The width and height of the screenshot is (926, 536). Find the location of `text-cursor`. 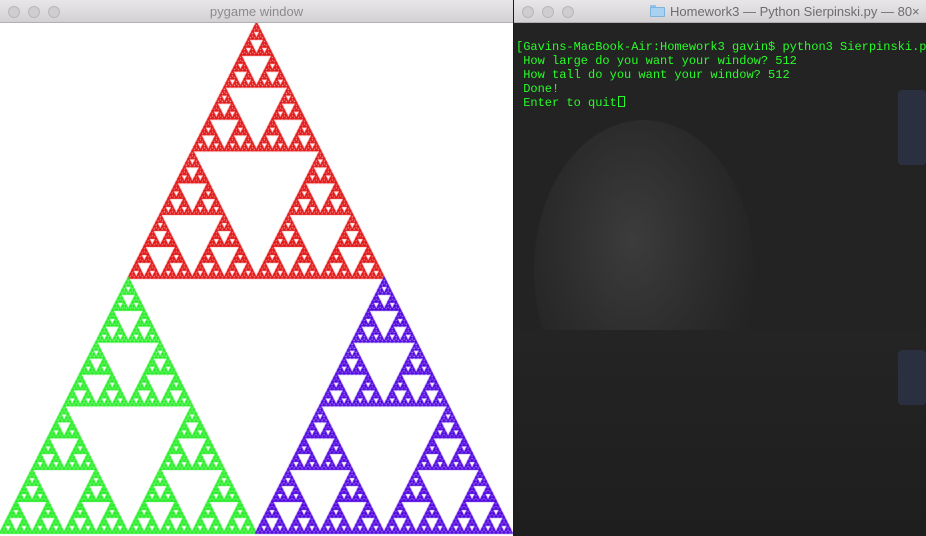

text-cursor is located at coordinates (621, 101).